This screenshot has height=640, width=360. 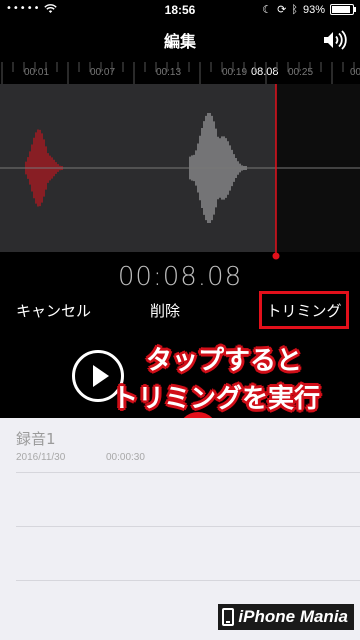 What do you see at coordinates (228, 617) in the screenshot?
I see `phone-icon` at bounding box center [228, 617].